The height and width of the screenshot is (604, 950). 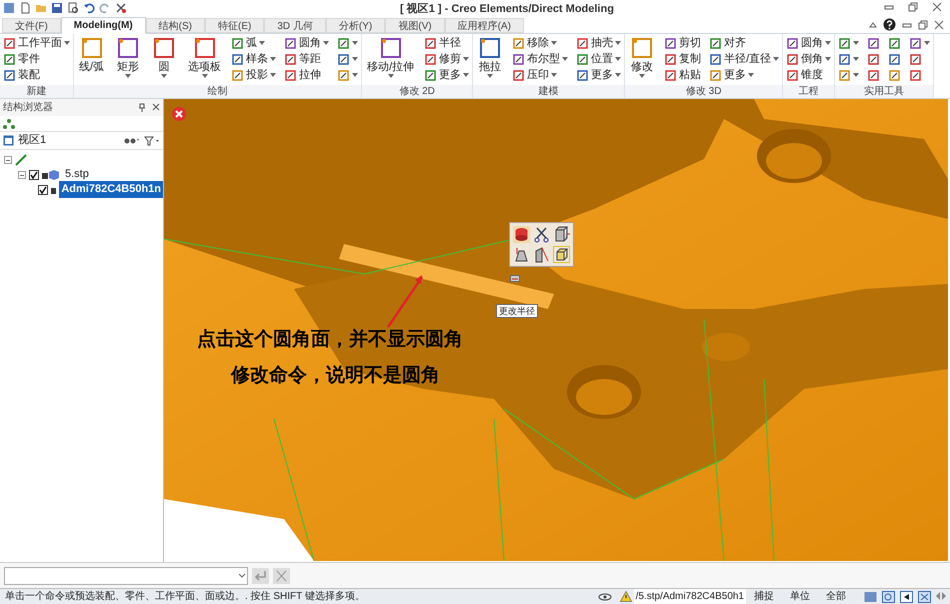 What do you see at coordinates (122, 8) in the screenshot?
I see `tools-icon` at bounding box center [122, 8].